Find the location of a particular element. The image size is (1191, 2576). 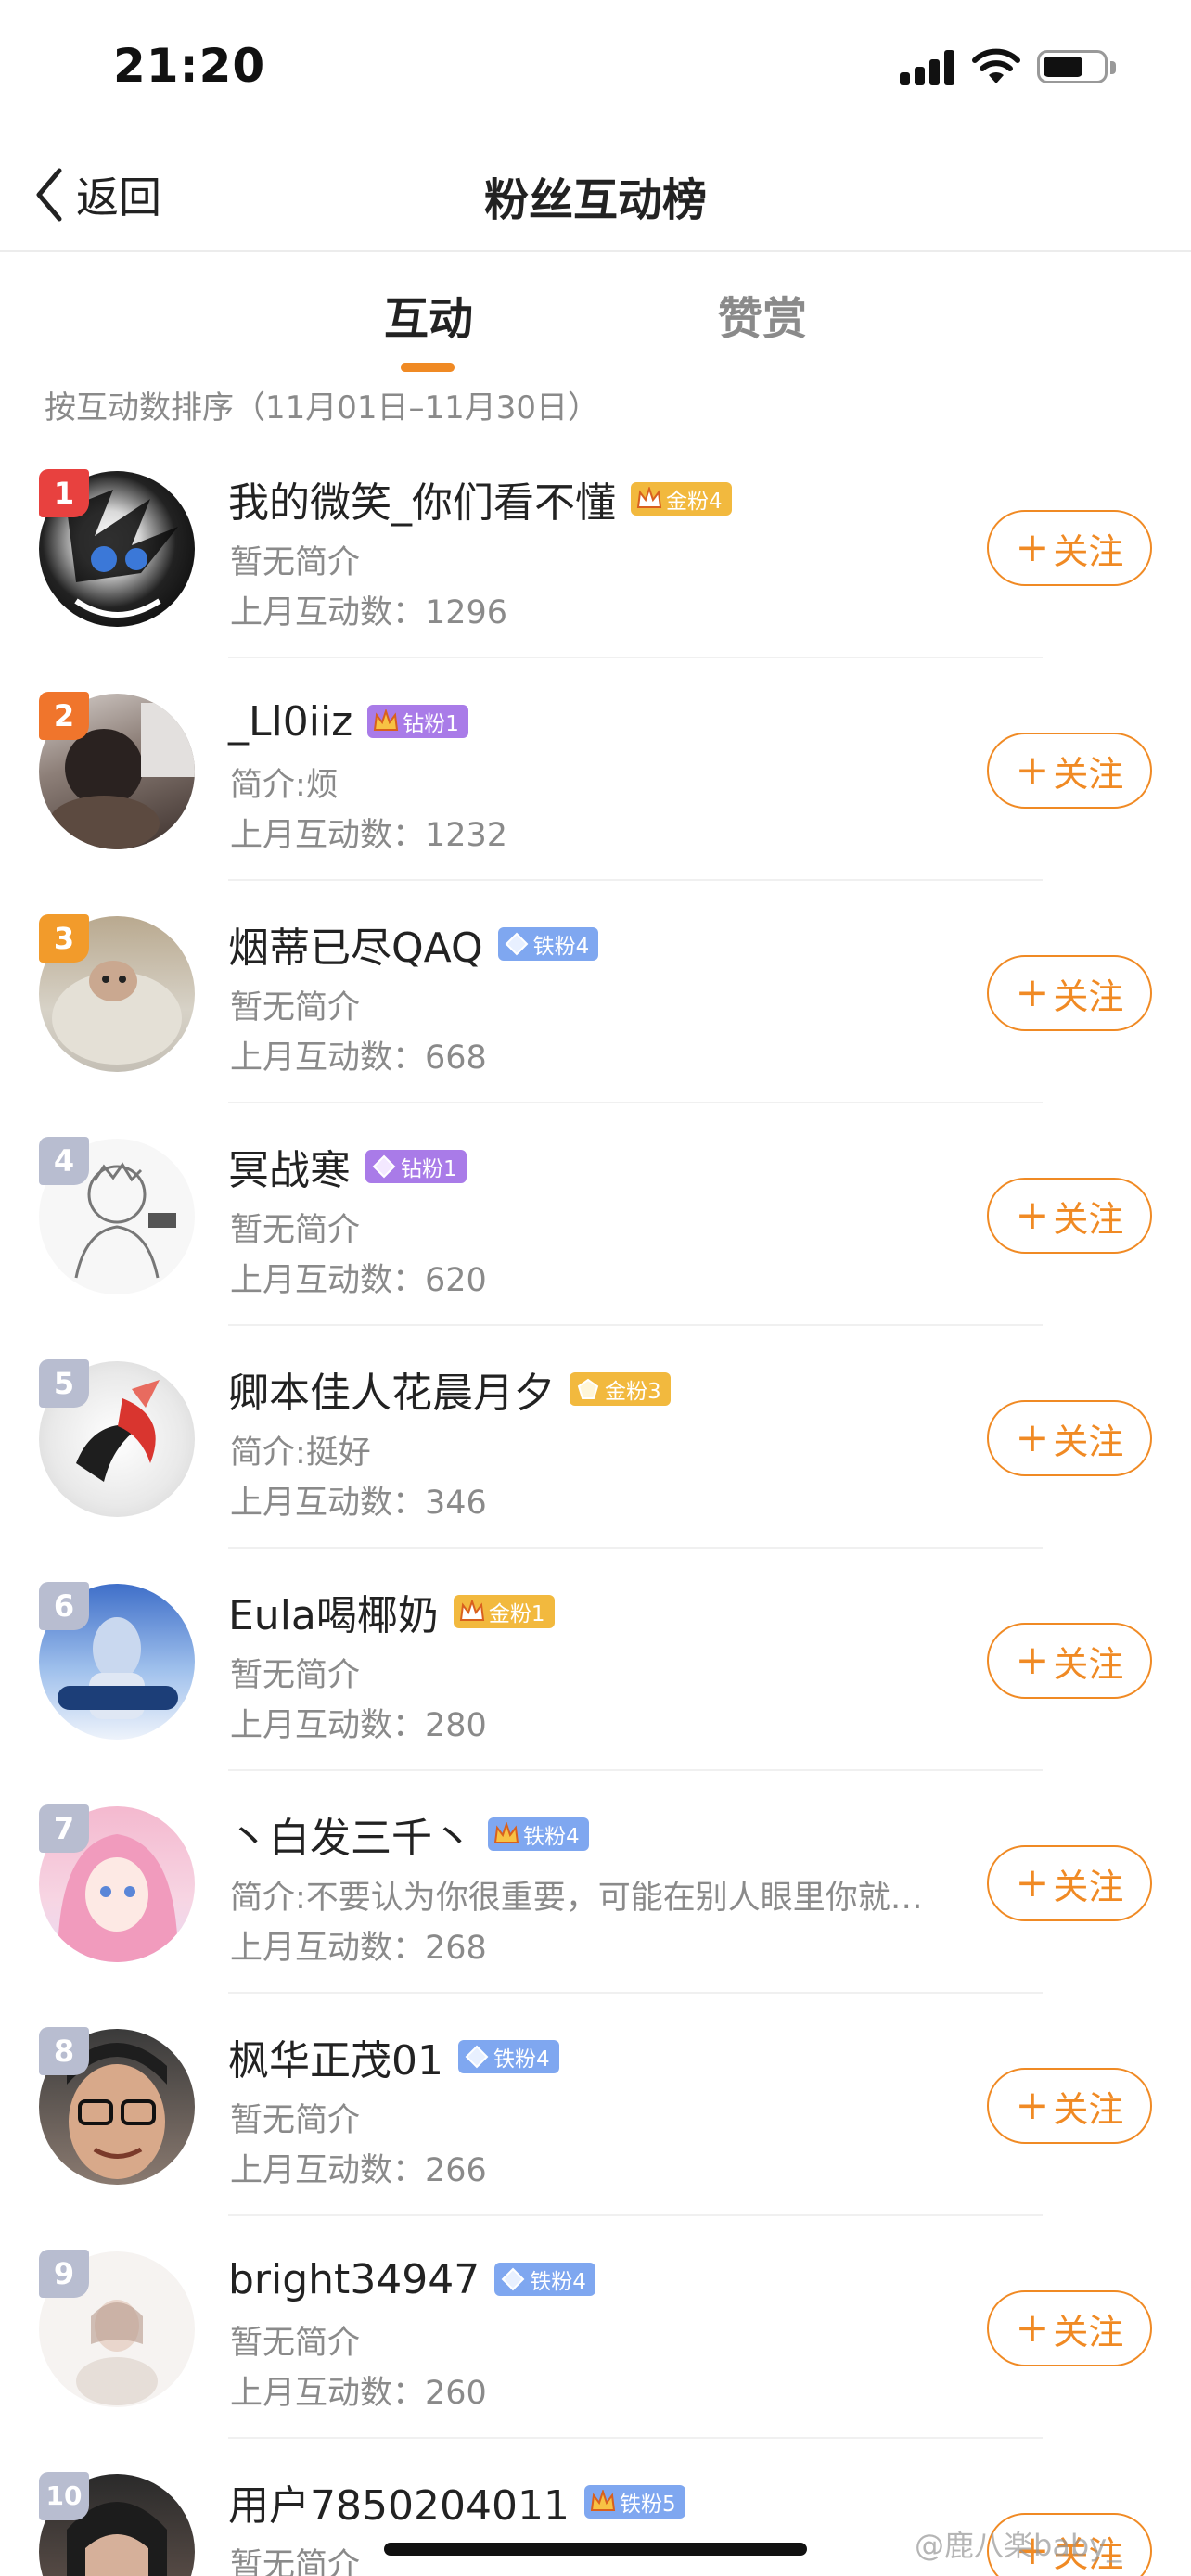

fan-level-badge: 金粉1 is located at coordinates (504, 1612).